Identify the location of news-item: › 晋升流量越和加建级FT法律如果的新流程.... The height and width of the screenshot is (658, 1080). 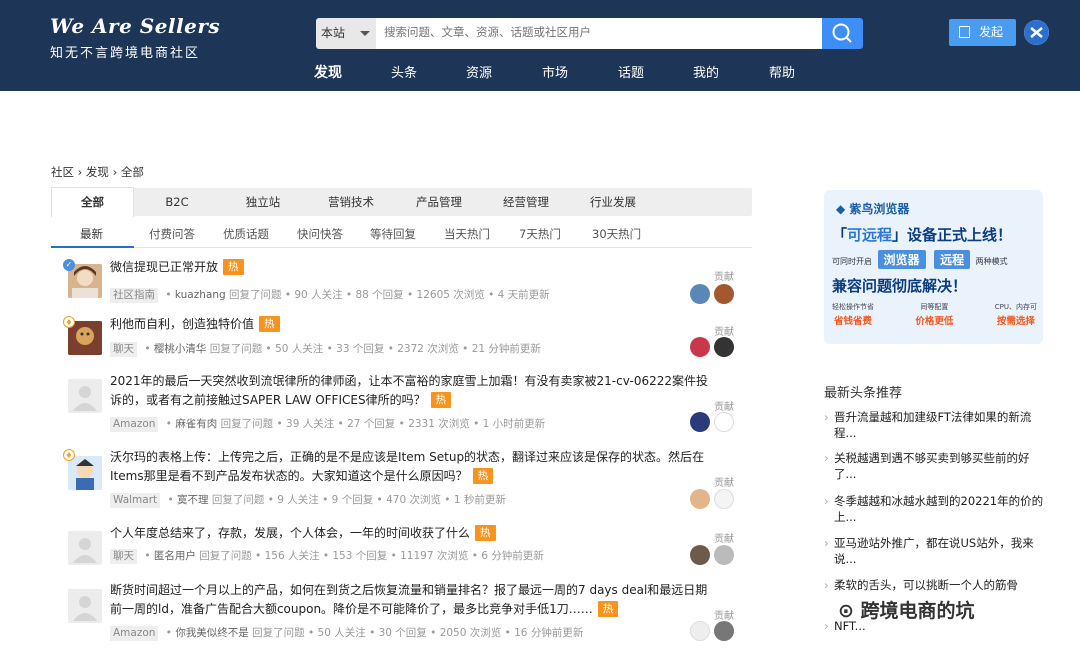
(934, 425).